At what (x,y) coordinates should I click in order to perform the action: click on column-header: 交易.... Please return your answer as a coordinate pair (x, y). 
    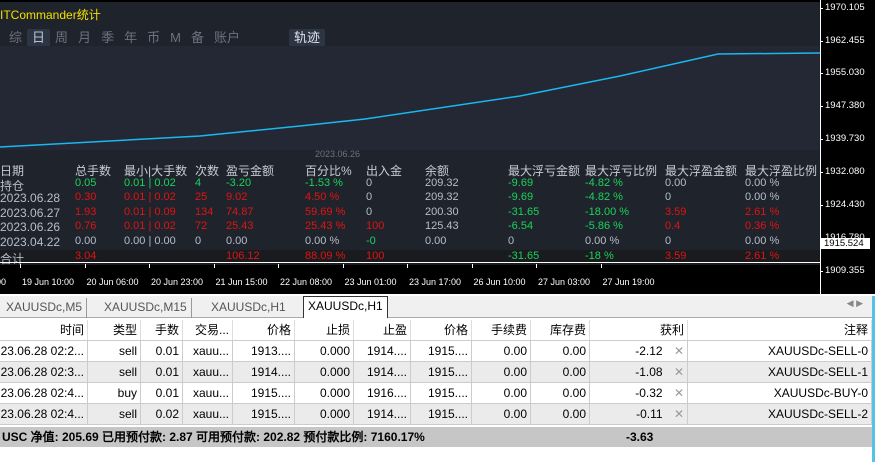
    Looking at the image, I should click on (208, 330).